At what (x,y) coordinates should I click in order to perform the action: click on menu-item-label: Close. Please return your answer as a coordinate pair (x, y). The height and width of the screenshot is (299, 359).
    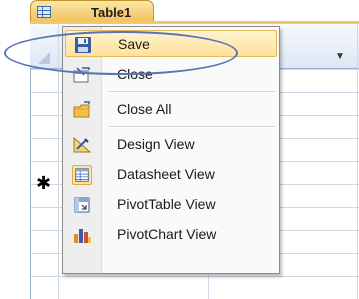
    Looking at the image, I should click on (135, 74).